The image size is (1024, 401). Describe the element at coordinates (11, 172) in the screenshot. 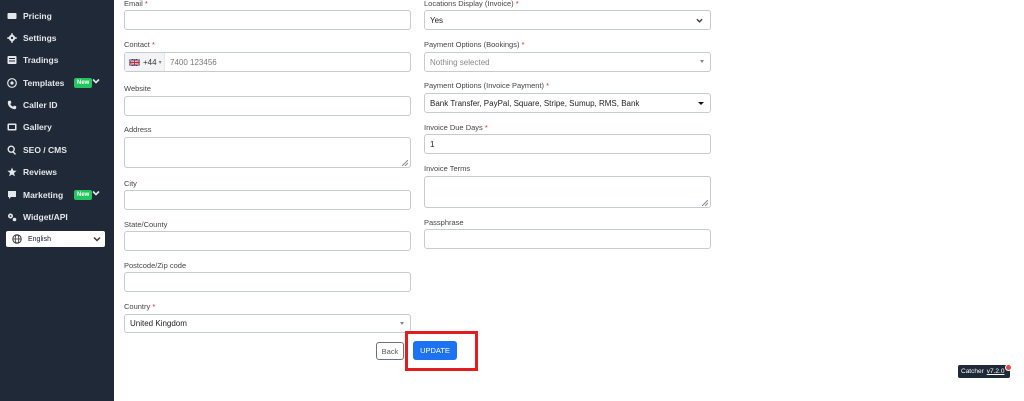

I see `star-icon` at that location.